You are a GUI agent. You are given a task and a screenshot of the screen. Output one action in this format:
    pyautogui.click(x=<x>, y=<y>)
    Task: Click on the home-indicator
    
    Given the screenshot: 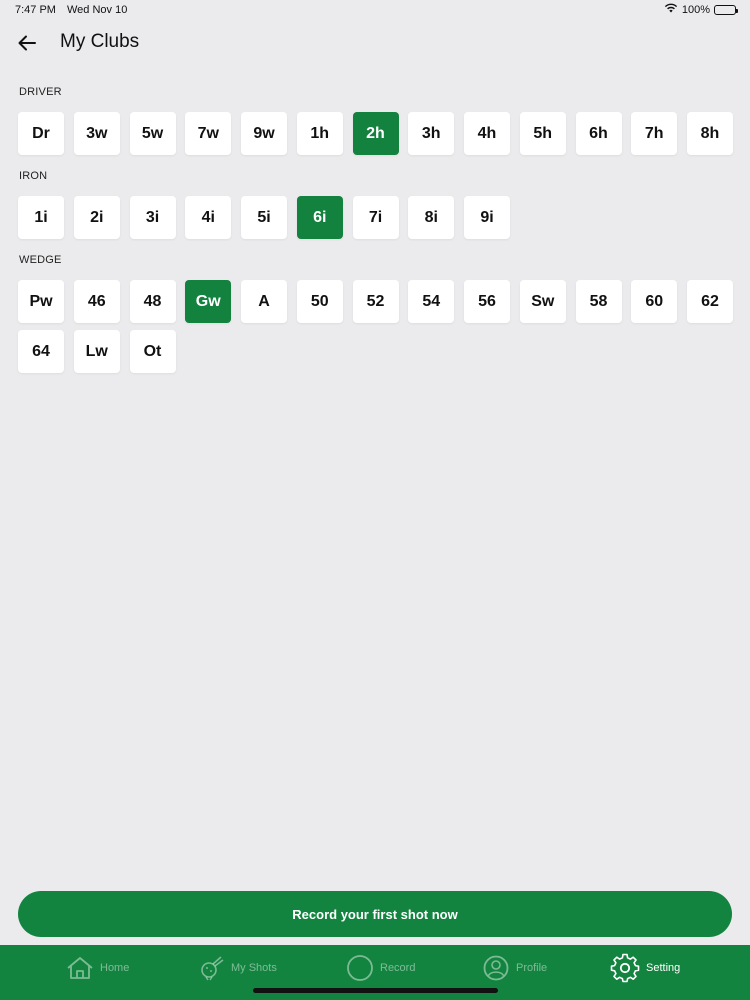 What is the action you would take?
    pyautogui.click(x=375, y=990)
    